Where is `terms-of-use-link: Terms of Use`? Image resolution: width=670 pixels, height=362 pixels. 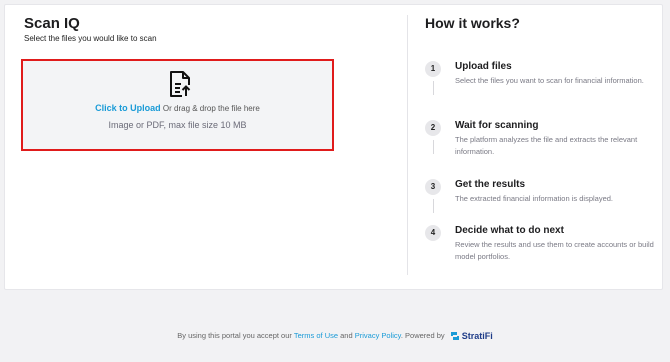
terms-of-use-link: Terms of Use is located at coordinates (316, 335).